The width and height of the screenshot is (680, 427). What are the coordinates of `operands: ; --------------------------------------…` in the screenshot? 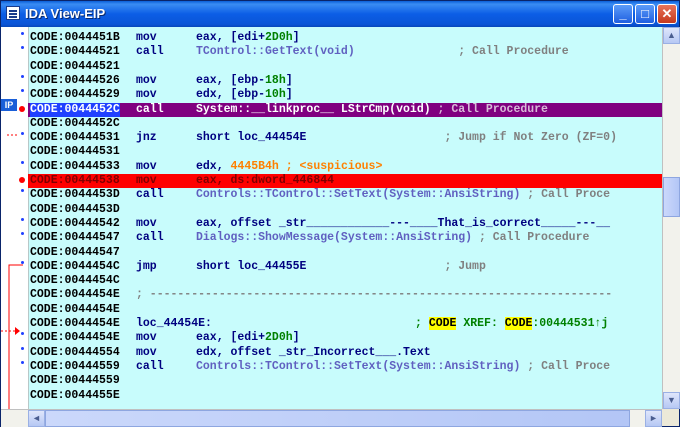 It's located at (374, 295).